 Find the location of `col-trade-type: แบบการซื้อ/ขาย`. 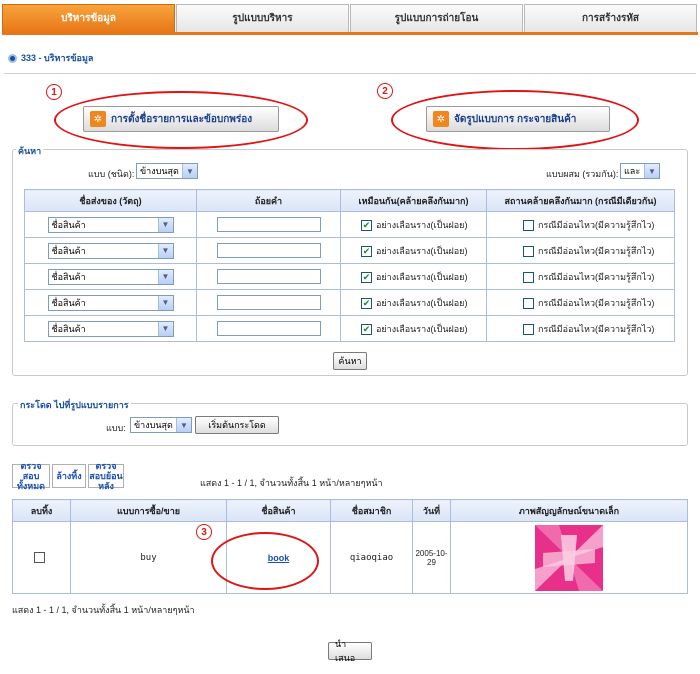

col-trade-type: แบบการซื้อ/ขาย is located at coordinates (148, 510).